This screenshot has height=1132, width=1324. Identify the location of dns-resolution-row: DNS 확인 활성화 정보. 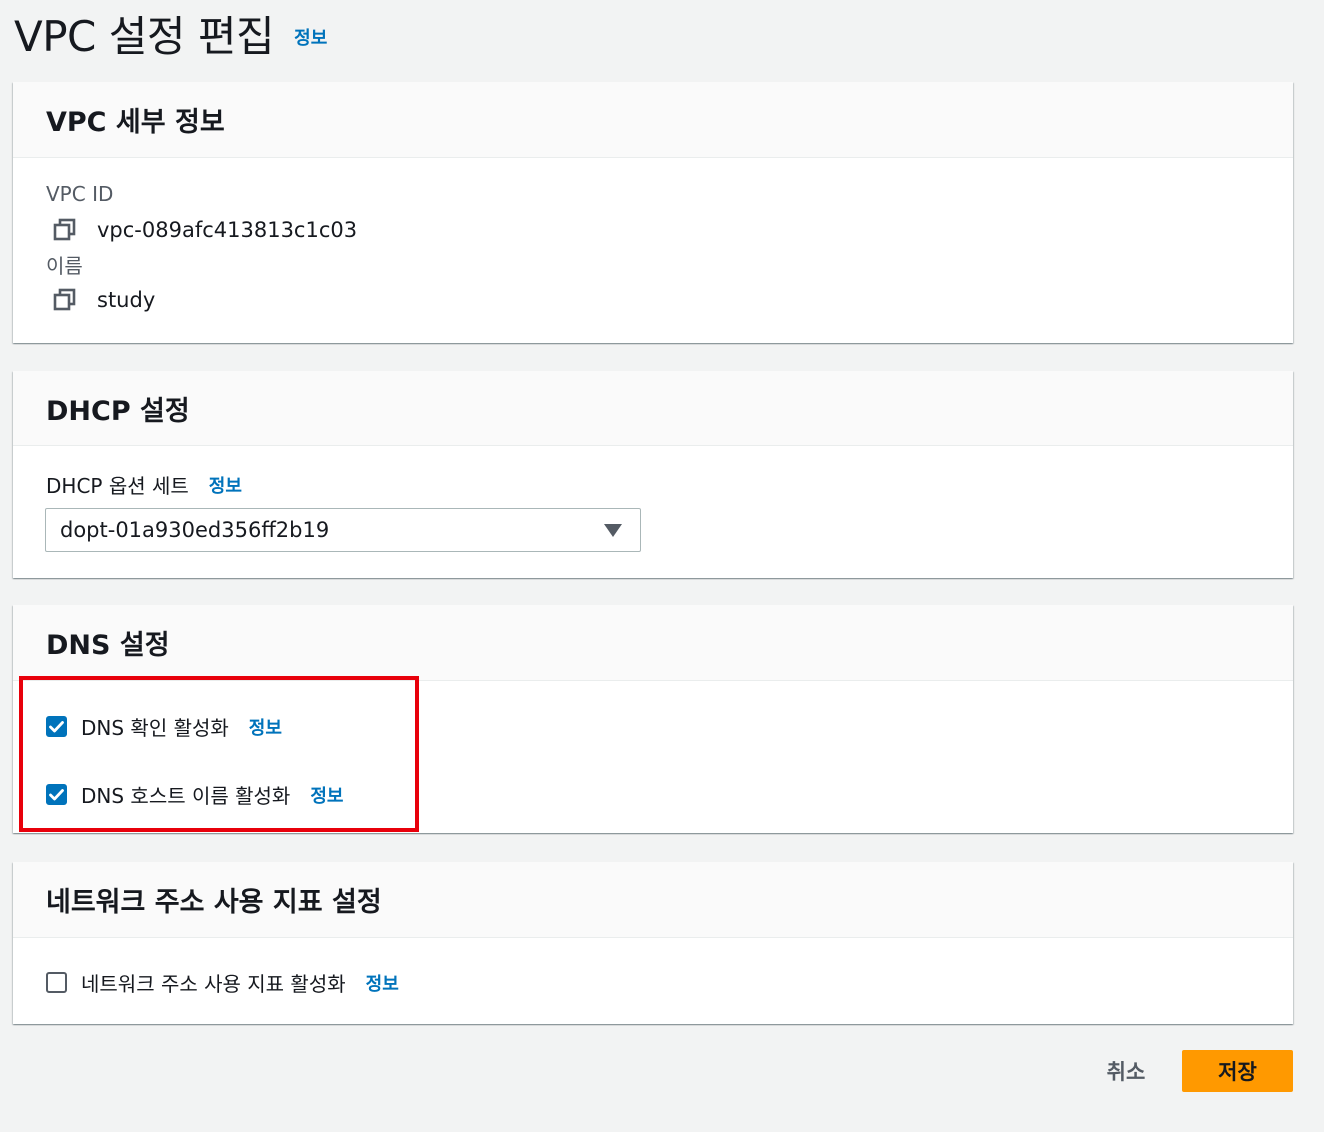
(164, 726).